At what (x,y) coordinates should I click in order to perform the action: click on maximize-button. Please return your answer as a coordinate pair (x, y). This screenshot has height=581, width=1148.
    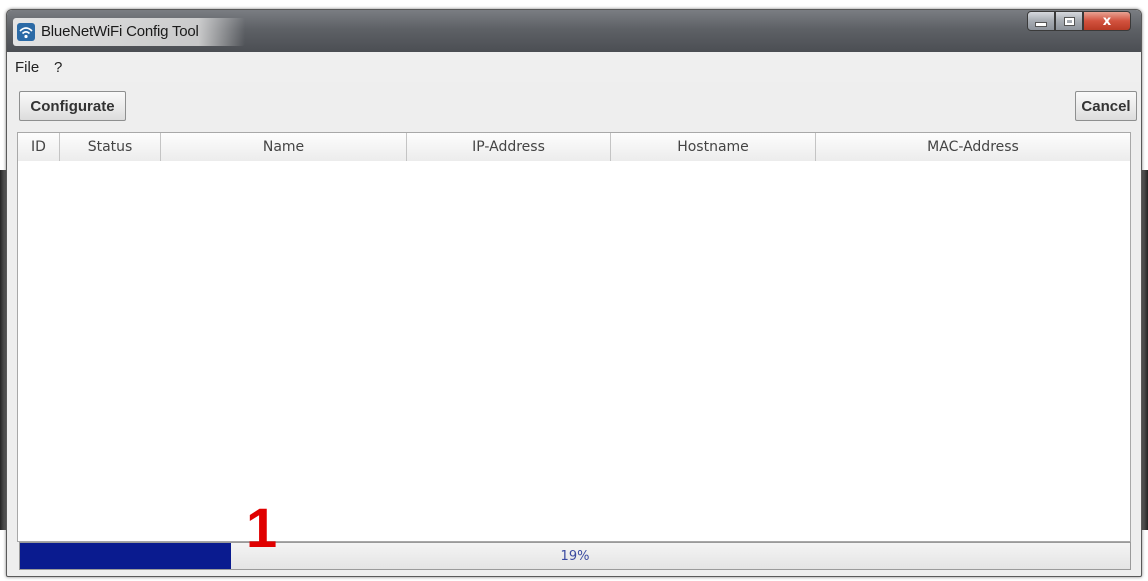
    Looking at the image, I should click on (1069, 21).